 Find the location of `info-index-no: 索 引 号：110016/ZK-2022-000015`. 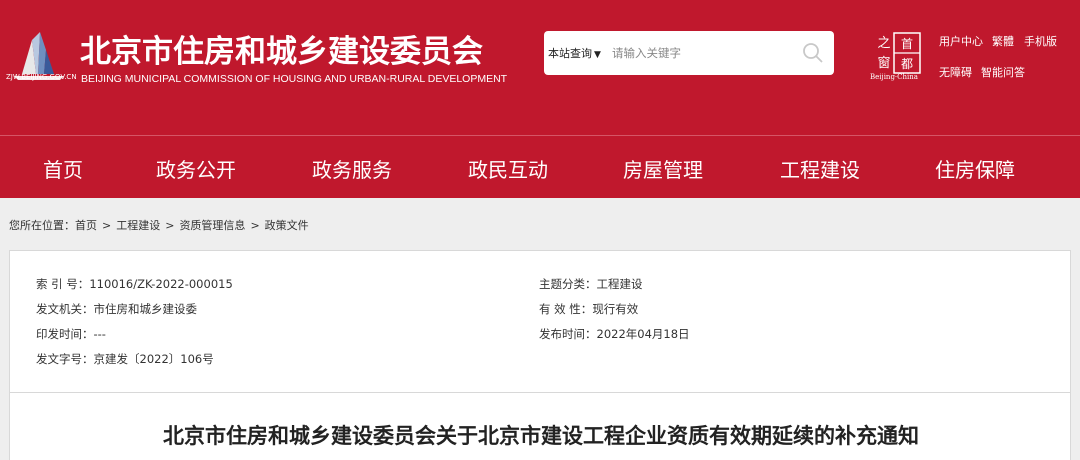

info-index-no: 索 引 号：110016/ZK-2022-000015 is located at coordinates (134, 284).